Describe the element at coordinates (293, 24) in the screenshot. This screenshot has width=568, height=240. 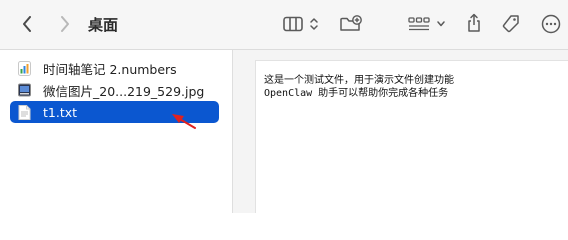
I see `column-view-icon` at that location.